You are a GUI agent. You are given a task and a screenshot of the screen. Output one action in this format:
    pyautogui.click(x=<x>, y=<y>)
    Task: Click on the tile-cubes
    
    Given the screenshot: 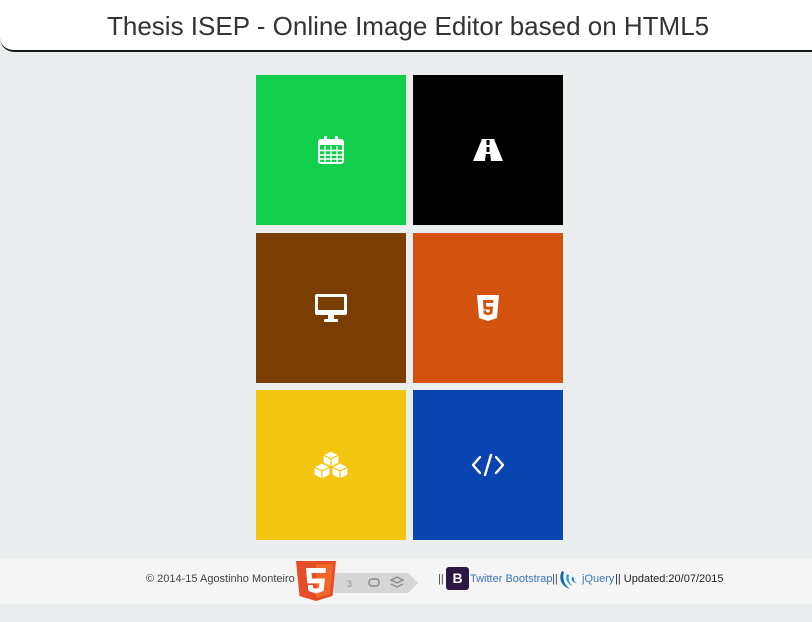 What is the action you would take?
    pyautogui.click(x=331, y=465)
    